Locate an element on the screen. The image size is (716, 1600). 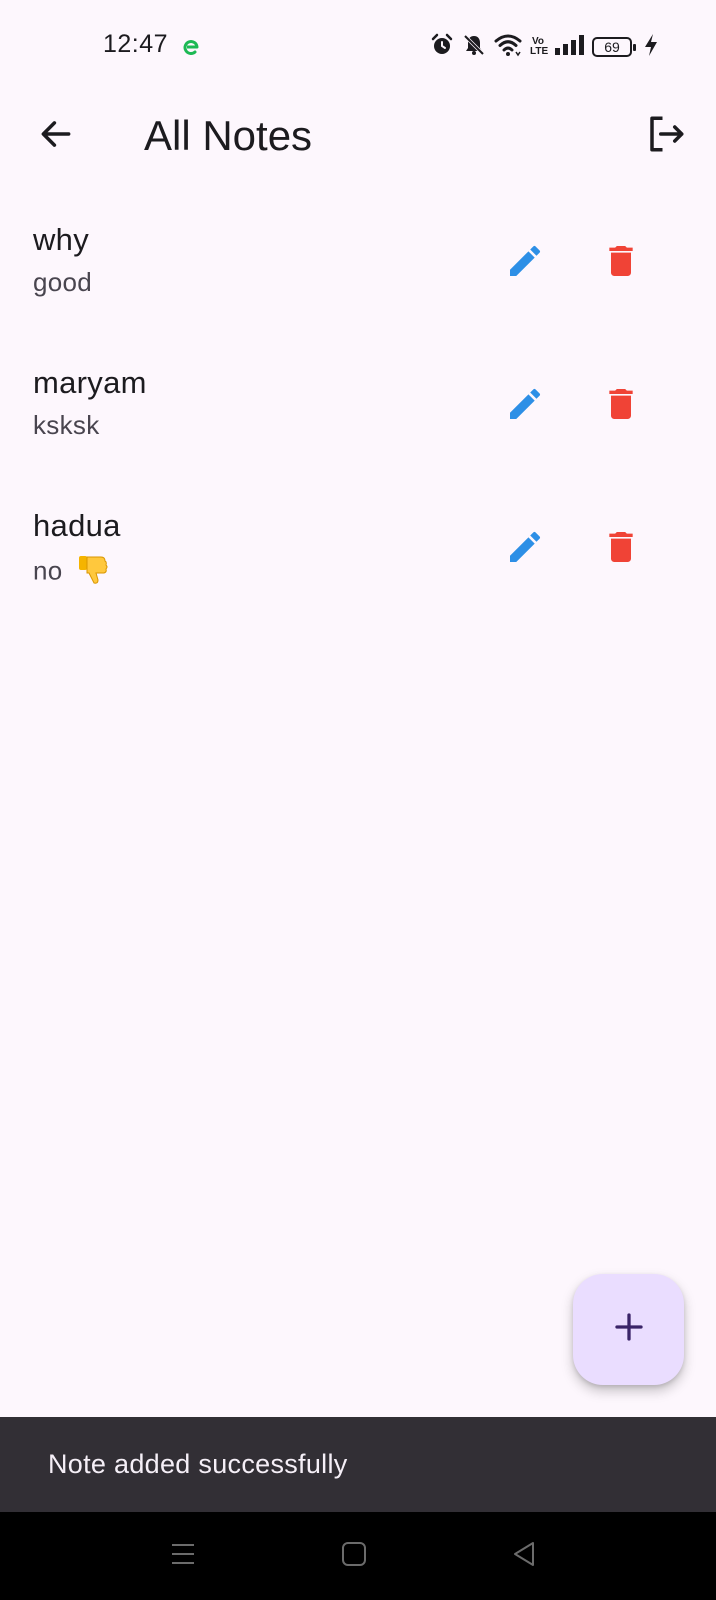
status-bar: 12:47 Vo LTE 69 is located at coordinates (358, 48).